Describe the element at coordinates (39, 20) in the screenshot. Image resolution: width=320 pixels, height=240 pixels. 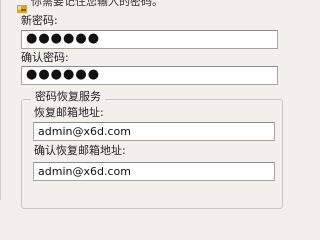
I see `new-password-label: 新密码:` at that location.